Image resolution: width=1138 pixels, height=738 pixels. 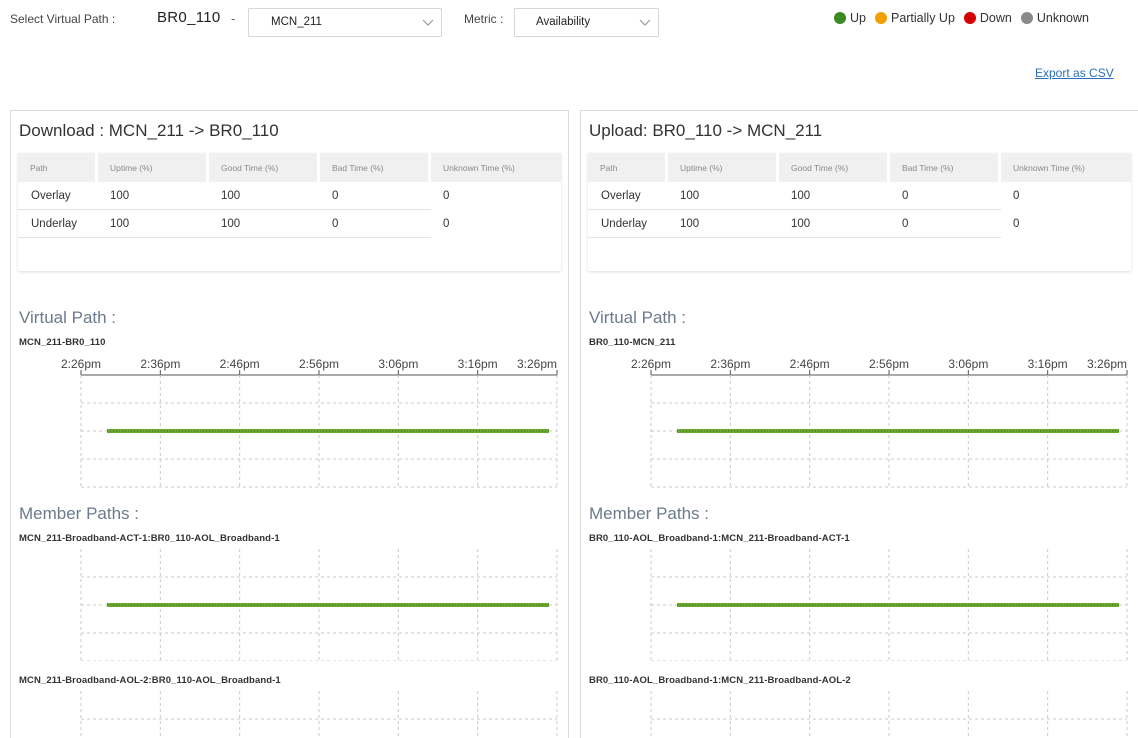 What do you see at coordinates (858, 18) in the screenshot?
I see `legend-label: Up` at bounding box center [858, 18].